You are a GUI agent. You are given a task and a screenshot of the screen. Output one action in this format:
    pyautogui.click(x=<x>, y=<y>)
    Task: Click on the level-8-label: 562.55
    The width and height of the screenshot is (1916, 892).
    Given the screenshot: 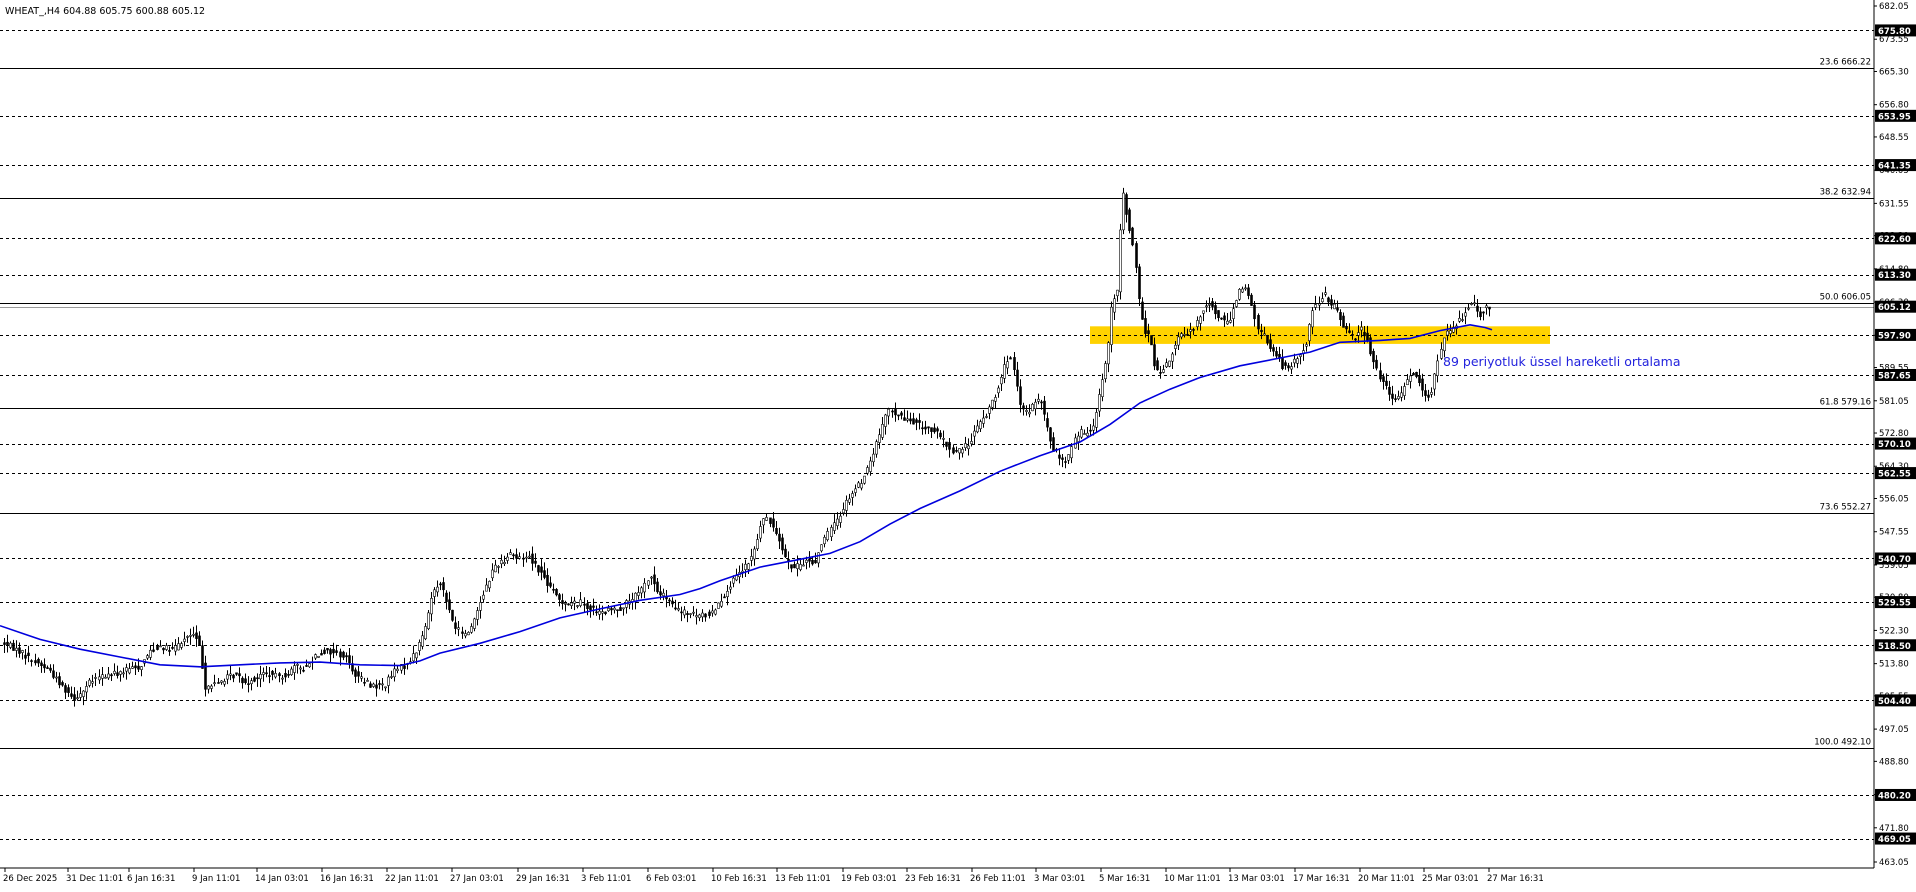 What is the action you would take?
    pyautogui.click(x=1894, y=475)
    